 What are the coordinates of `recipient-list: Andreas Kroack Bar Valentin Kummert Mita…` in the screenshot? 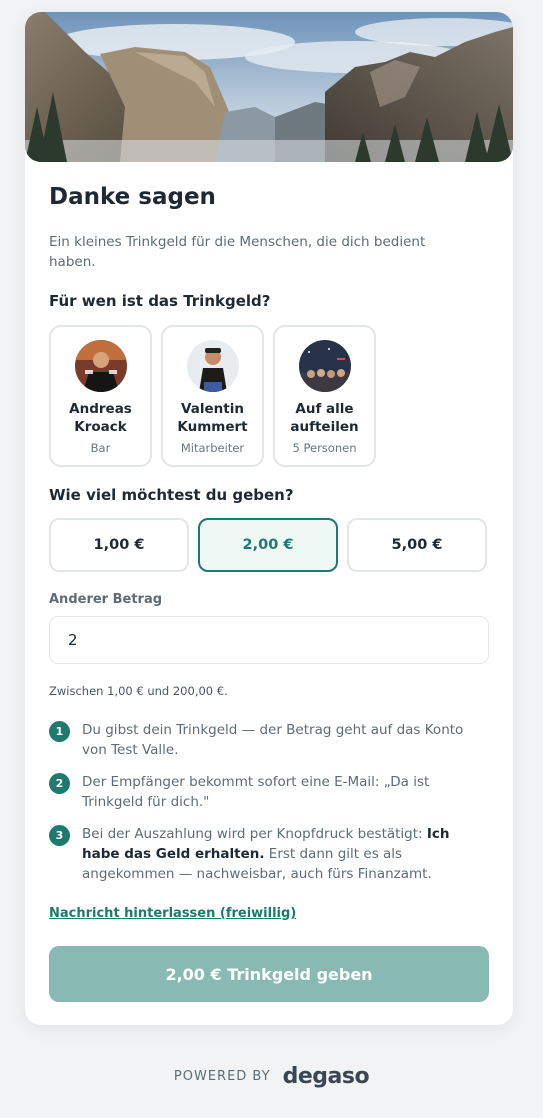 It's located at (212, 396).